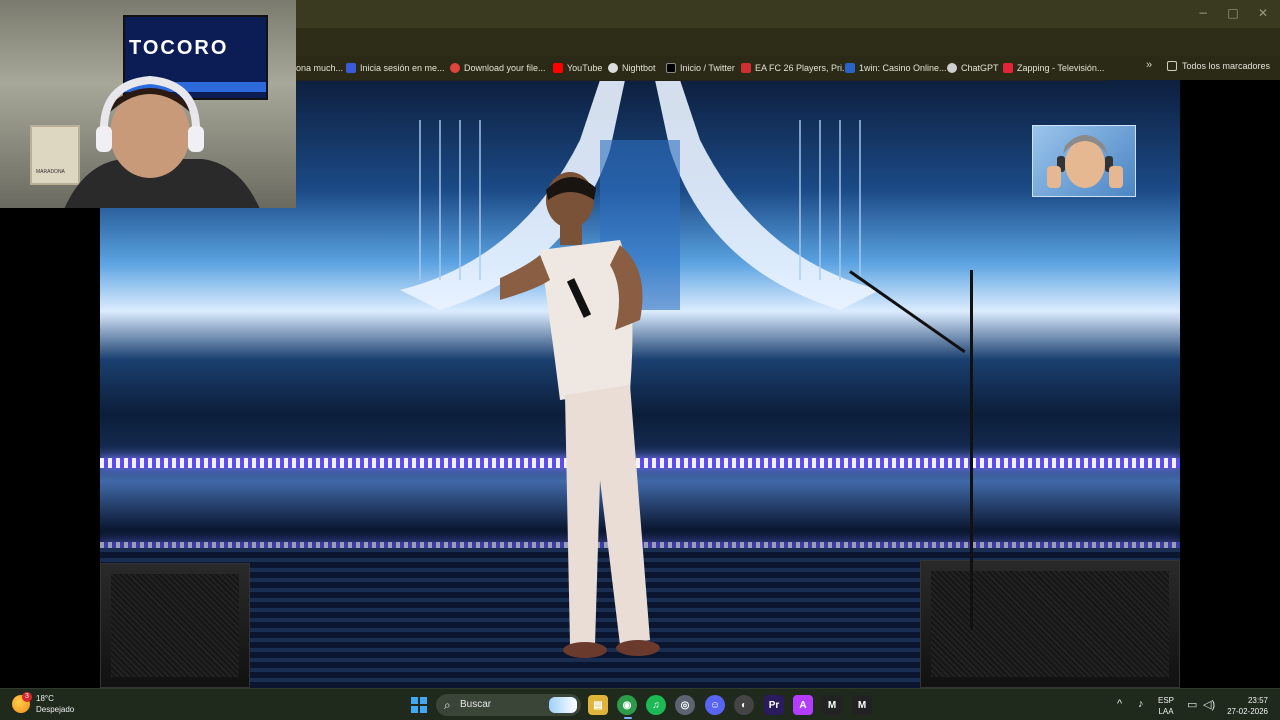 Image resolution: width=1280 pixels, height=720 pixels. I want to click on search-placeholder: Buscar, so click(476, 704).